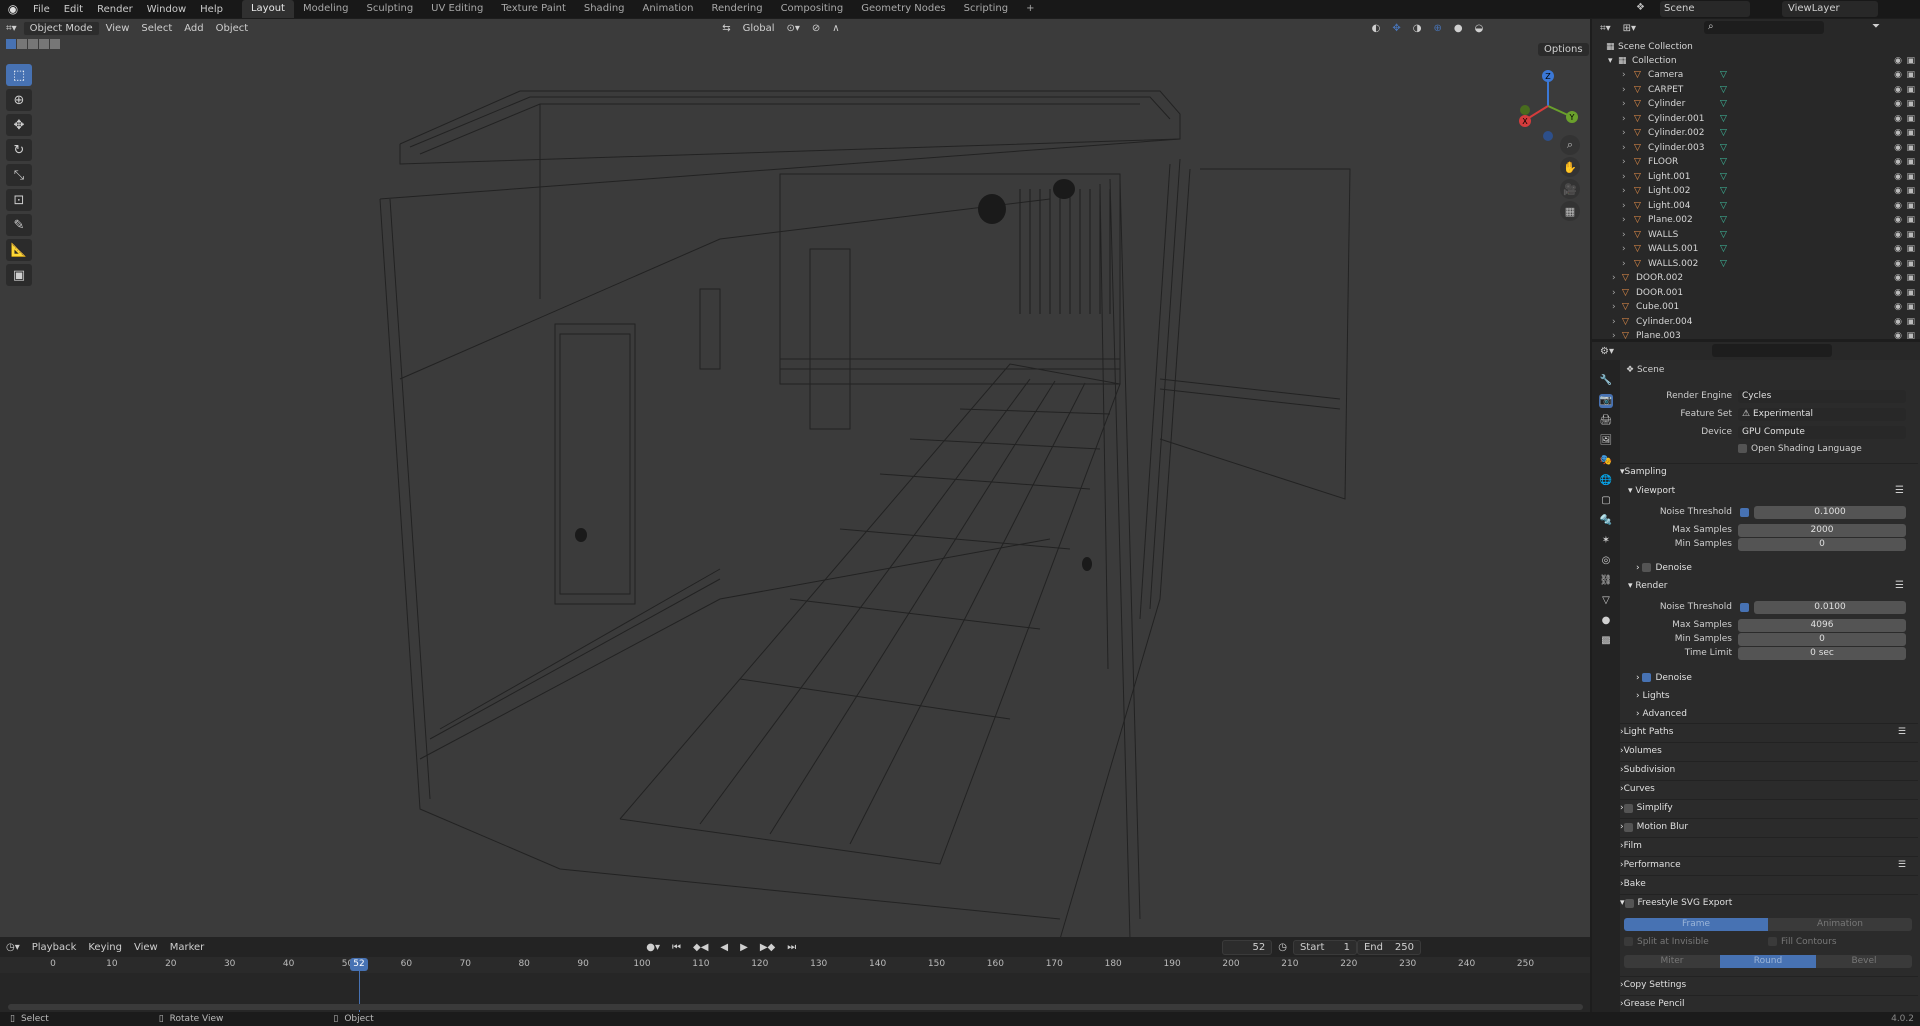  Describe the element at coordinates (1756, 104) in the screenshot. I see `outliner-item: › ▽ Cylinder ▽ ◉ ▣` at that location.